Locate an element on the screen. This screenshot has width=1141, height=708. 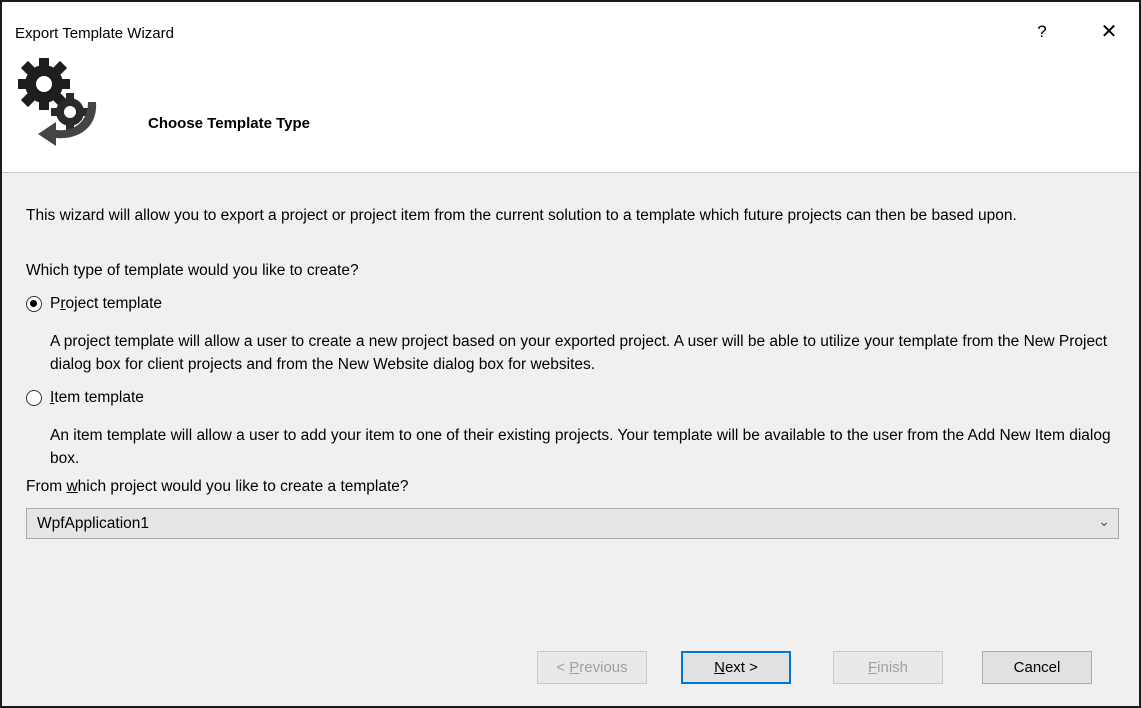
gears-wizard-icon is located at coordinates (57, 102).